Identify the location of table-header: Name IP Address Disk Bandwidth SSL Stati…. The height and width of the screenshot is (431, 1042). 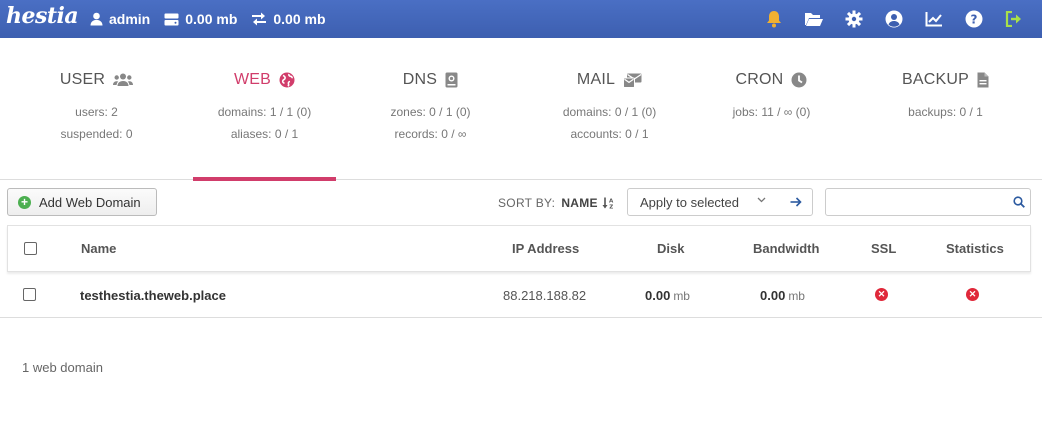
(519, 248).